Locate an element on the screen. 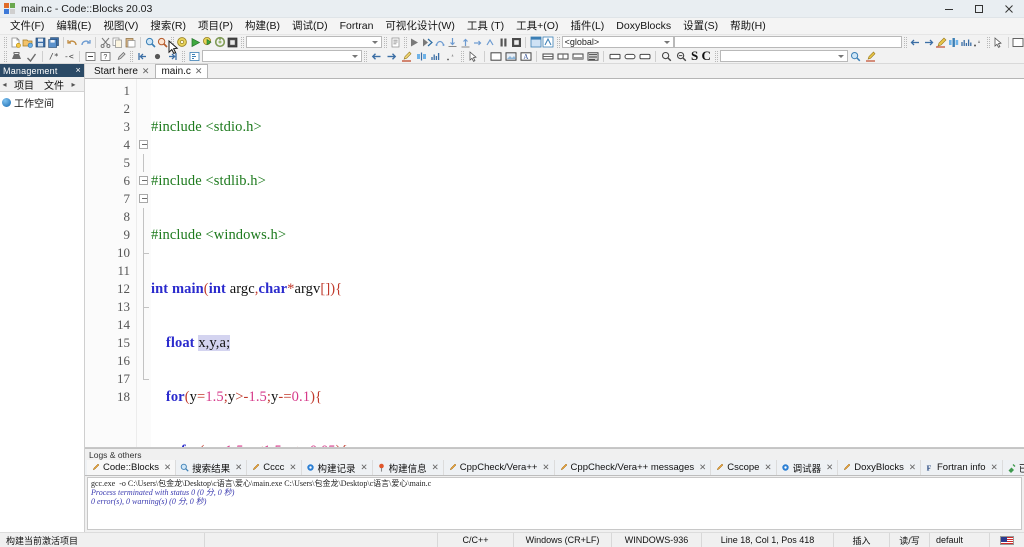 The image size is (1024, 547). menu-plugins: 插件(L) is located at coordinates (587, 26).